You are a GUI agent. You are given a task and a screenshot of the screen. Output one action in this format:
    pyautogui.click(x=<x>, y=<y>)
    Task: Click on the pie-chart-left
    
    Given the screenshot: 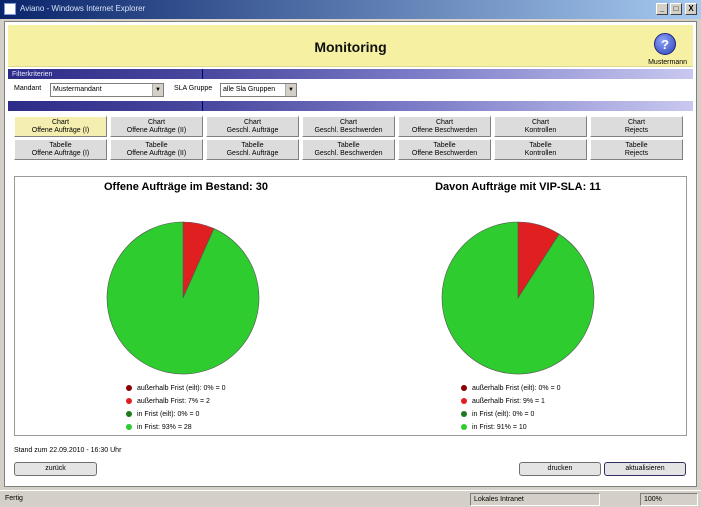 What is the action you would take?
    pyautogui.click(x=183, y=298)
    